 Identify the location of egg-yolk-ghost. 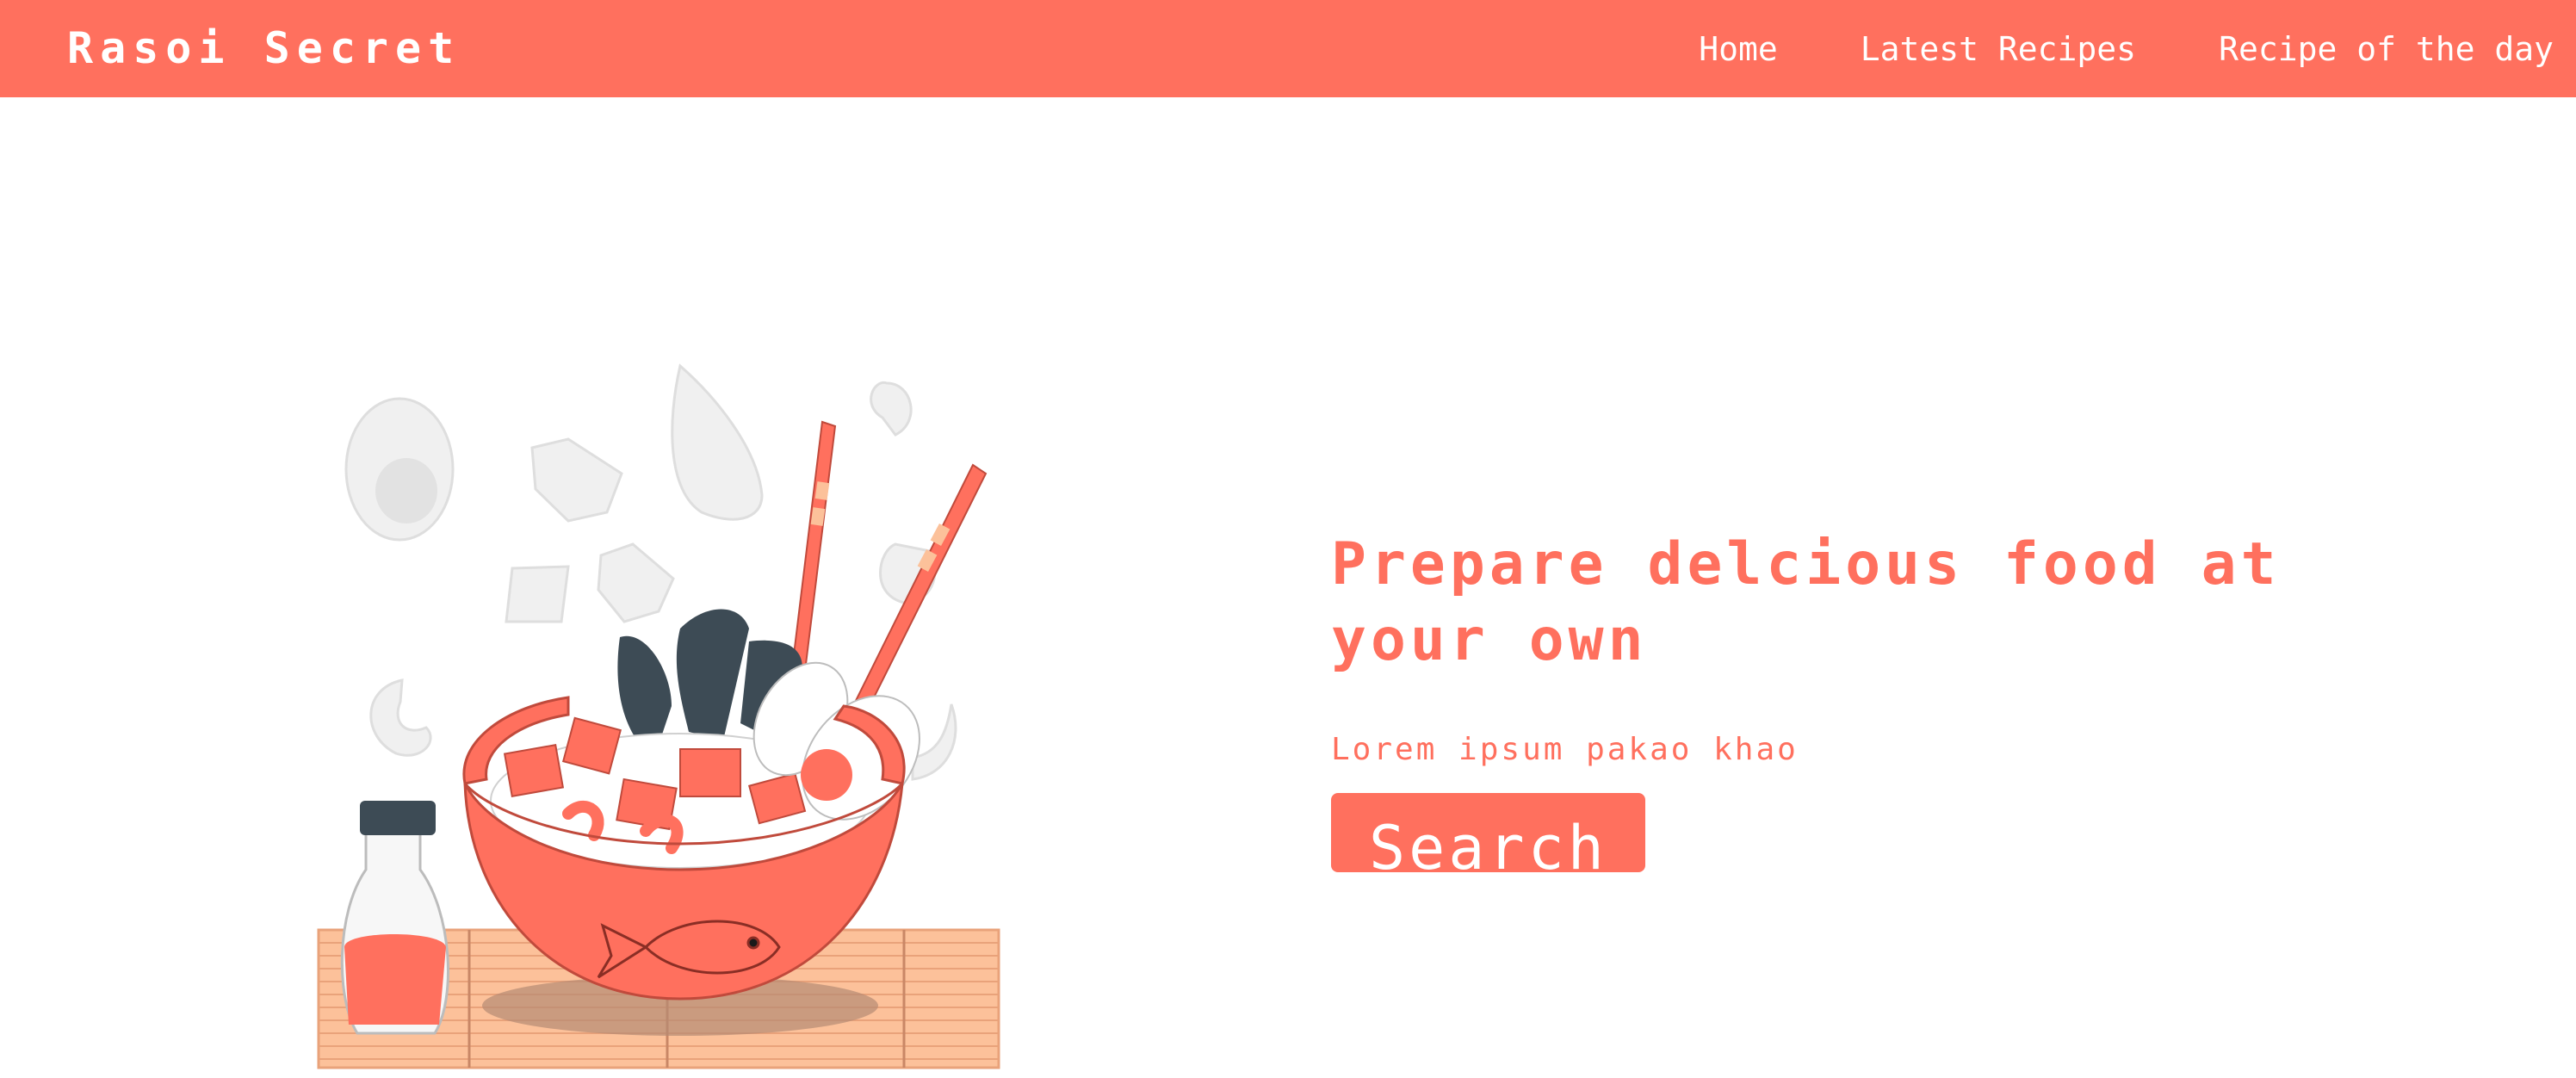
(406, 491).